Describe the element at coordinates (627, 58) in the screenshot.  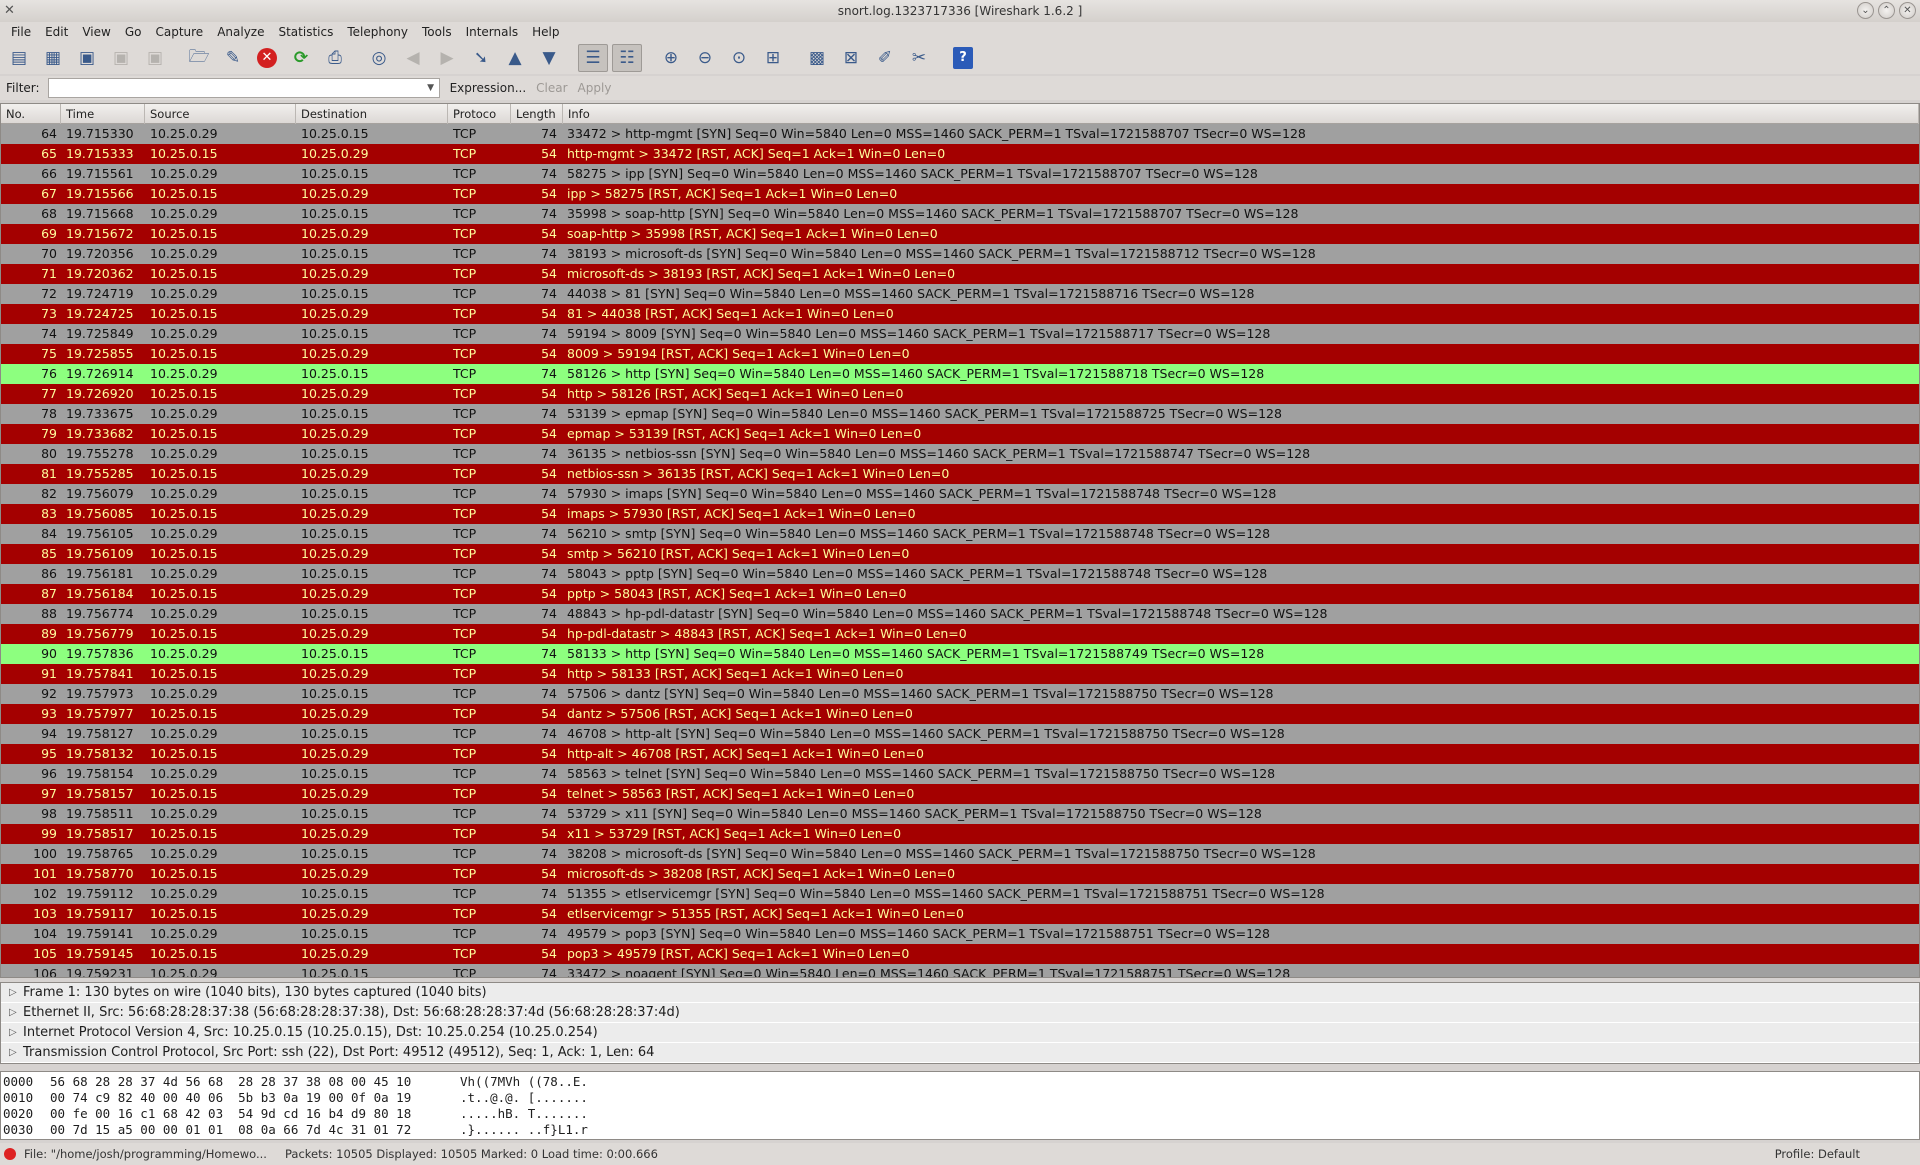
I see `auto-scroll-icon: ☷` at that location.